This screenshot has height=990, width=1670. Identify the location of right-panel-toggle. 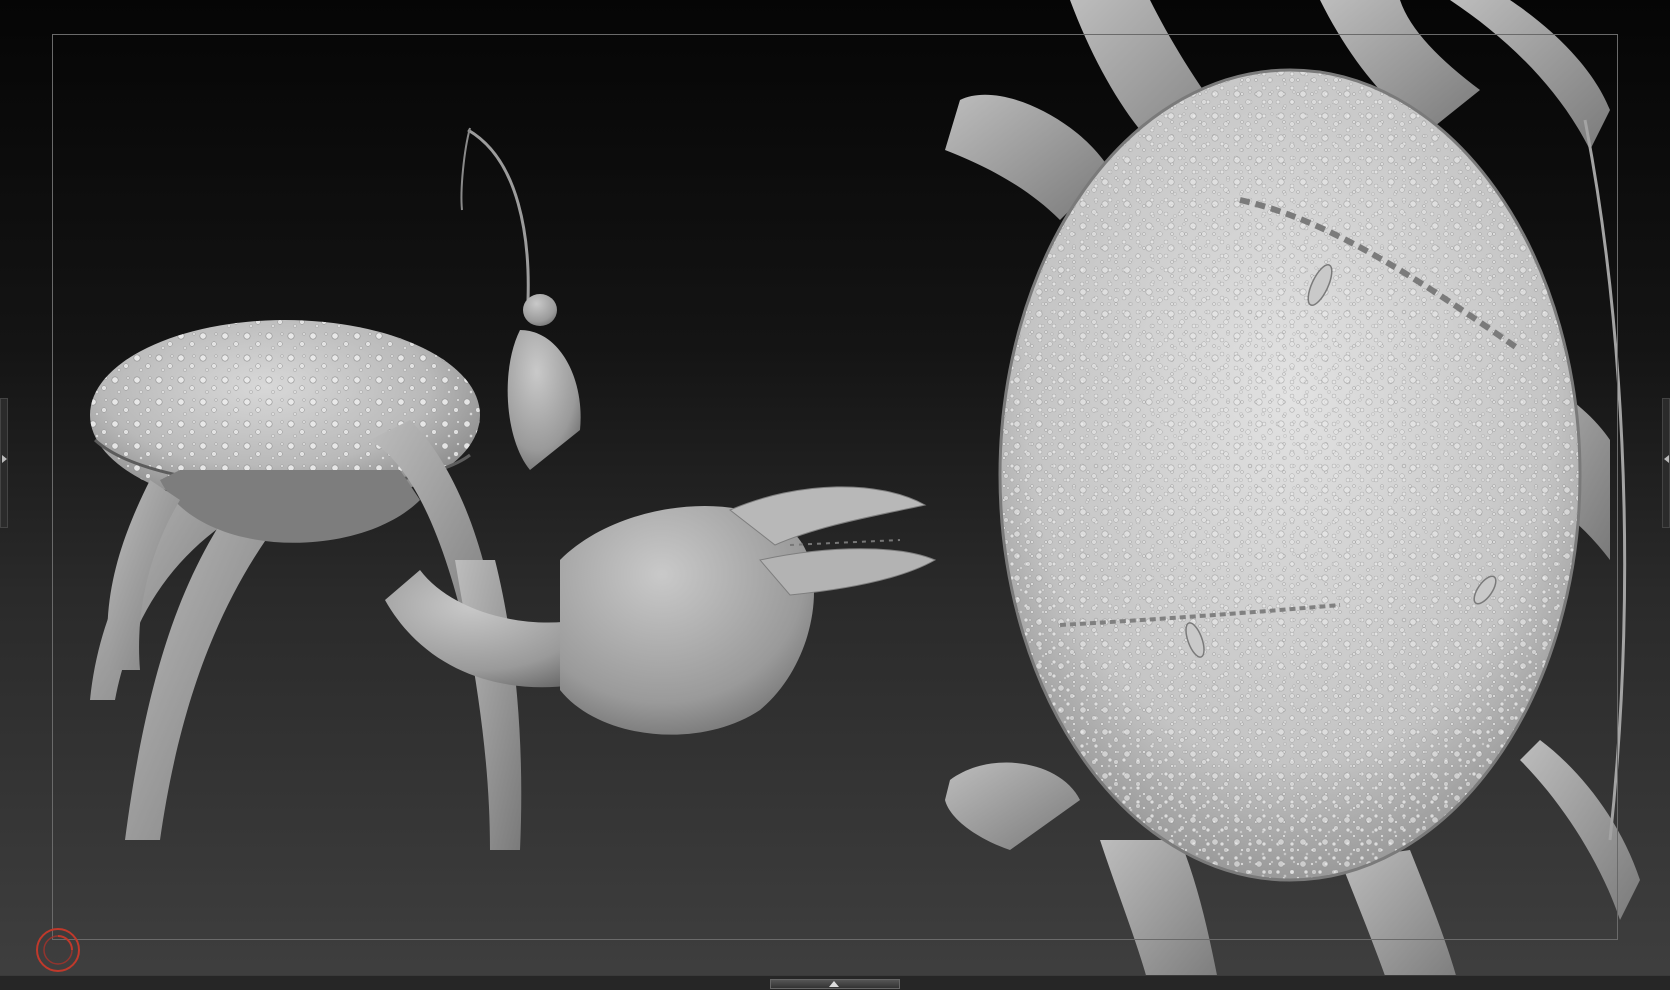
(1666, 463).